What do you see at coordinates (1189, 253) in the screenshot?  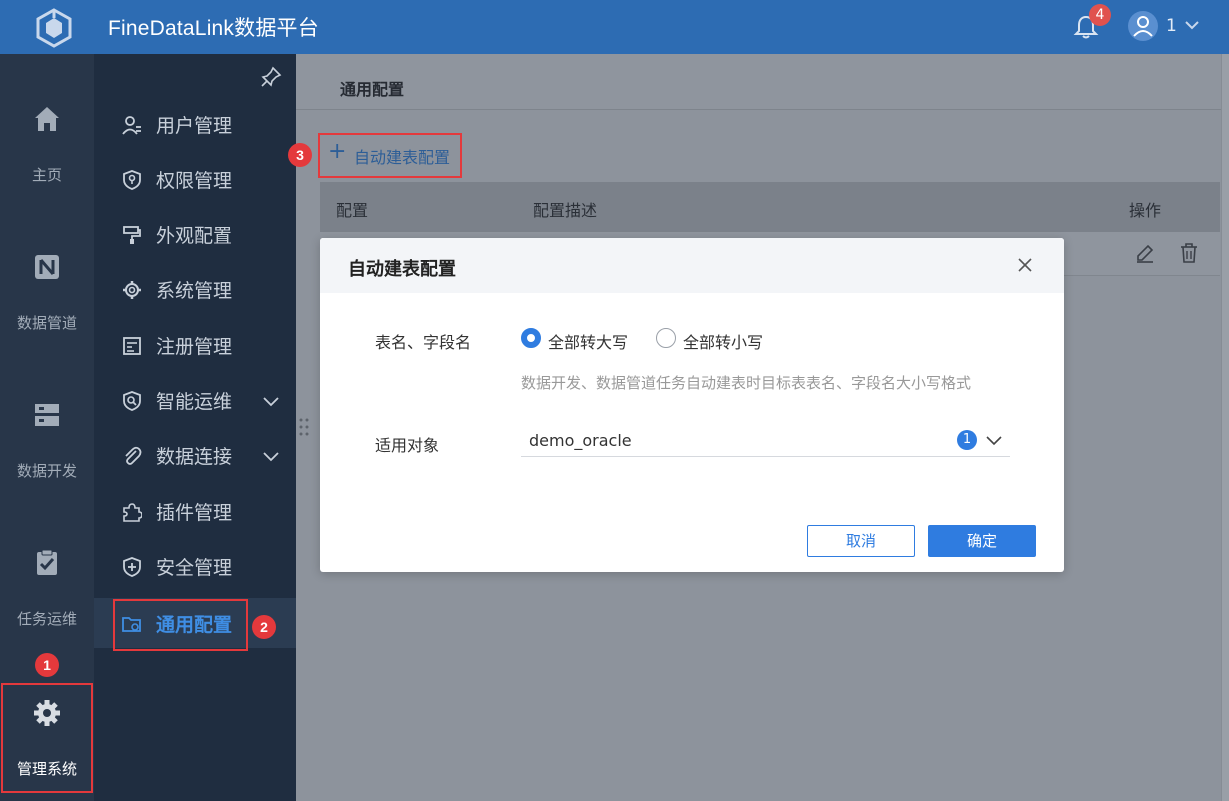 I see `trash-icon` at bounding box center [1189, 253].